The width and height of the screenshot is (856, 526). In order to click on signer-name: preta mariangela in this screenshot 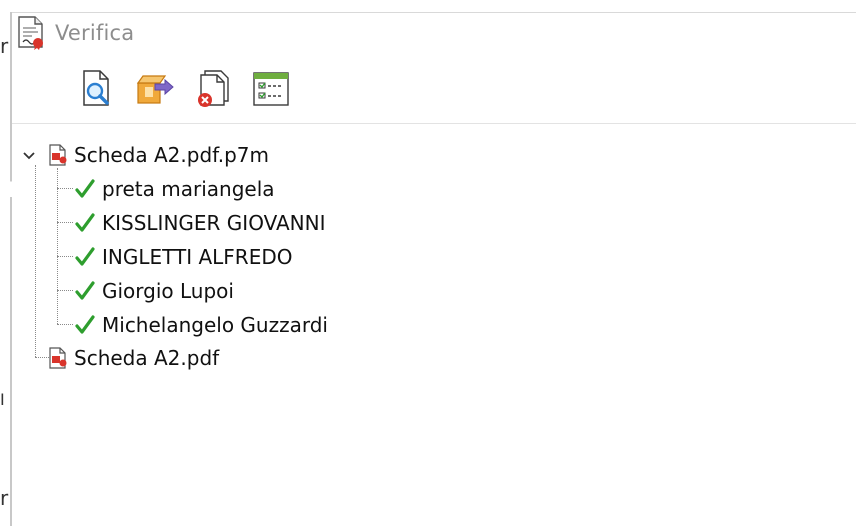, I will do `click(188, 189)`.